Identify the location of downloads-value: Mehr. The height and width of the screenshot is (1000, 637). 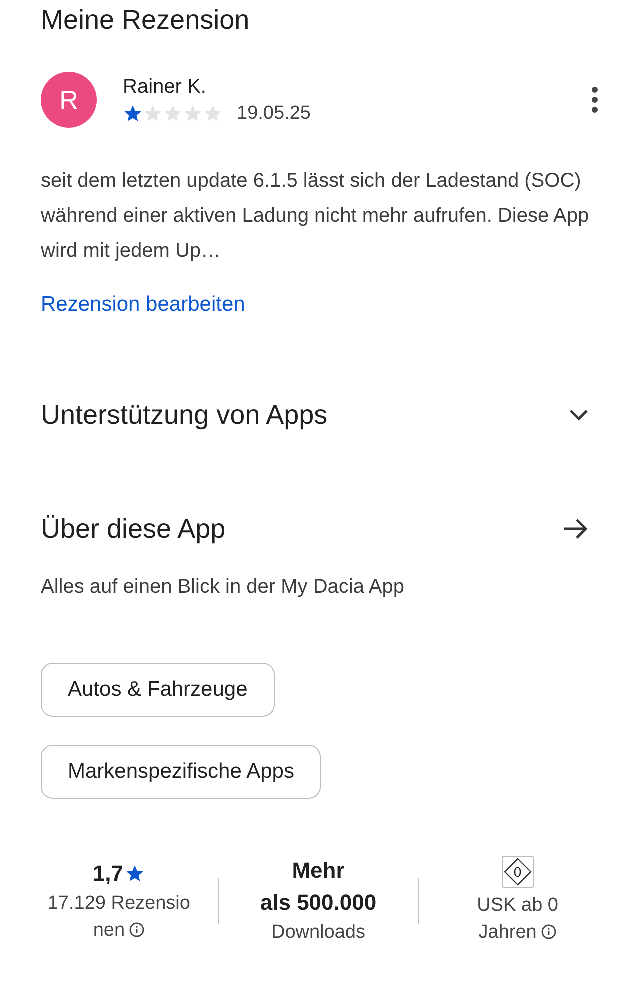
(318, 871).